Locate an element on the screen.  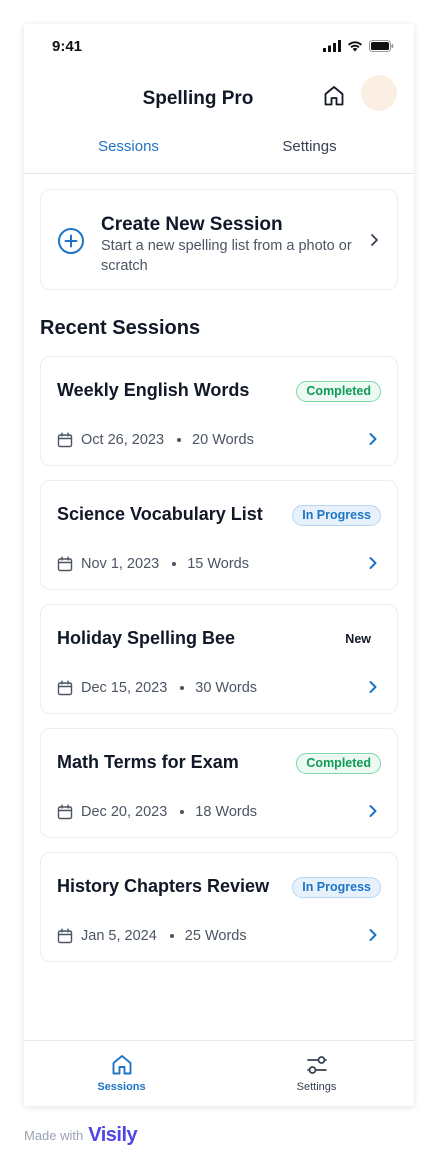
status-bar: 9:41 is located at coordinates (219, 46).